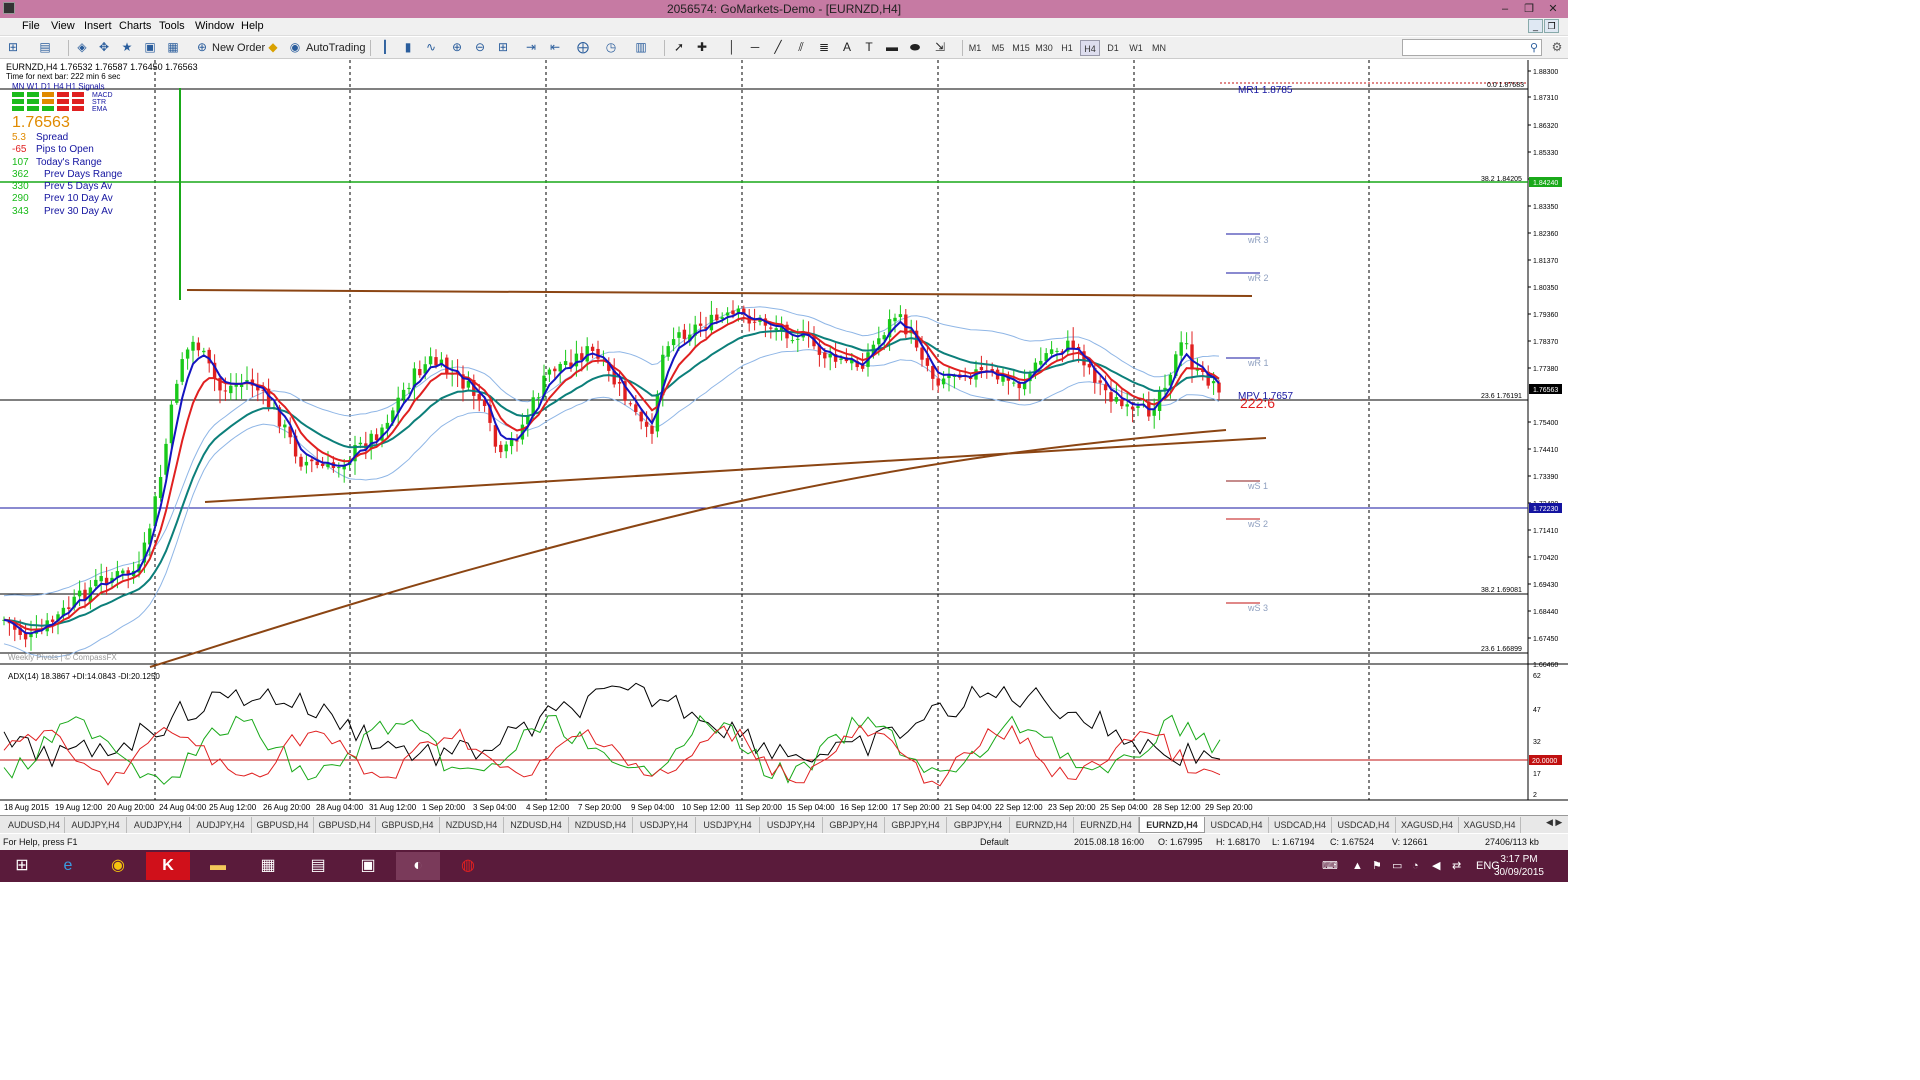 This screenshot has width=1920, height=1080. Describe the element at coordinates (1472, 47) in the screenshot. I see `search-input: ⚲` at that location.